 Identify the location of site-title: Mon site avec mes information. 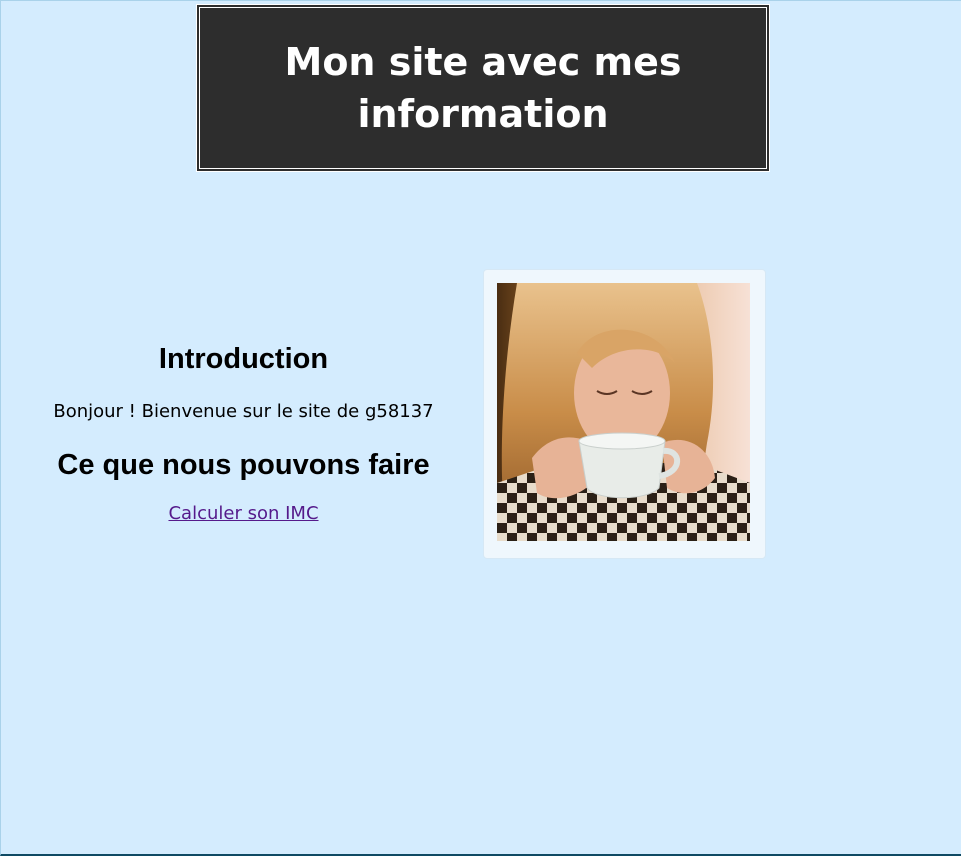
(483, 88).